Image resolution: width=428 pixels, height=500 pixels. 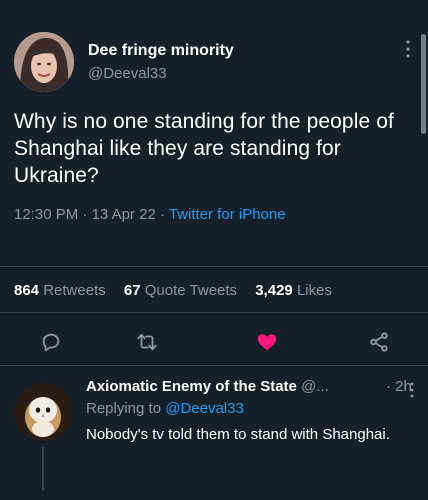 I want to click on scrollbar, so click(x=423, y=84).